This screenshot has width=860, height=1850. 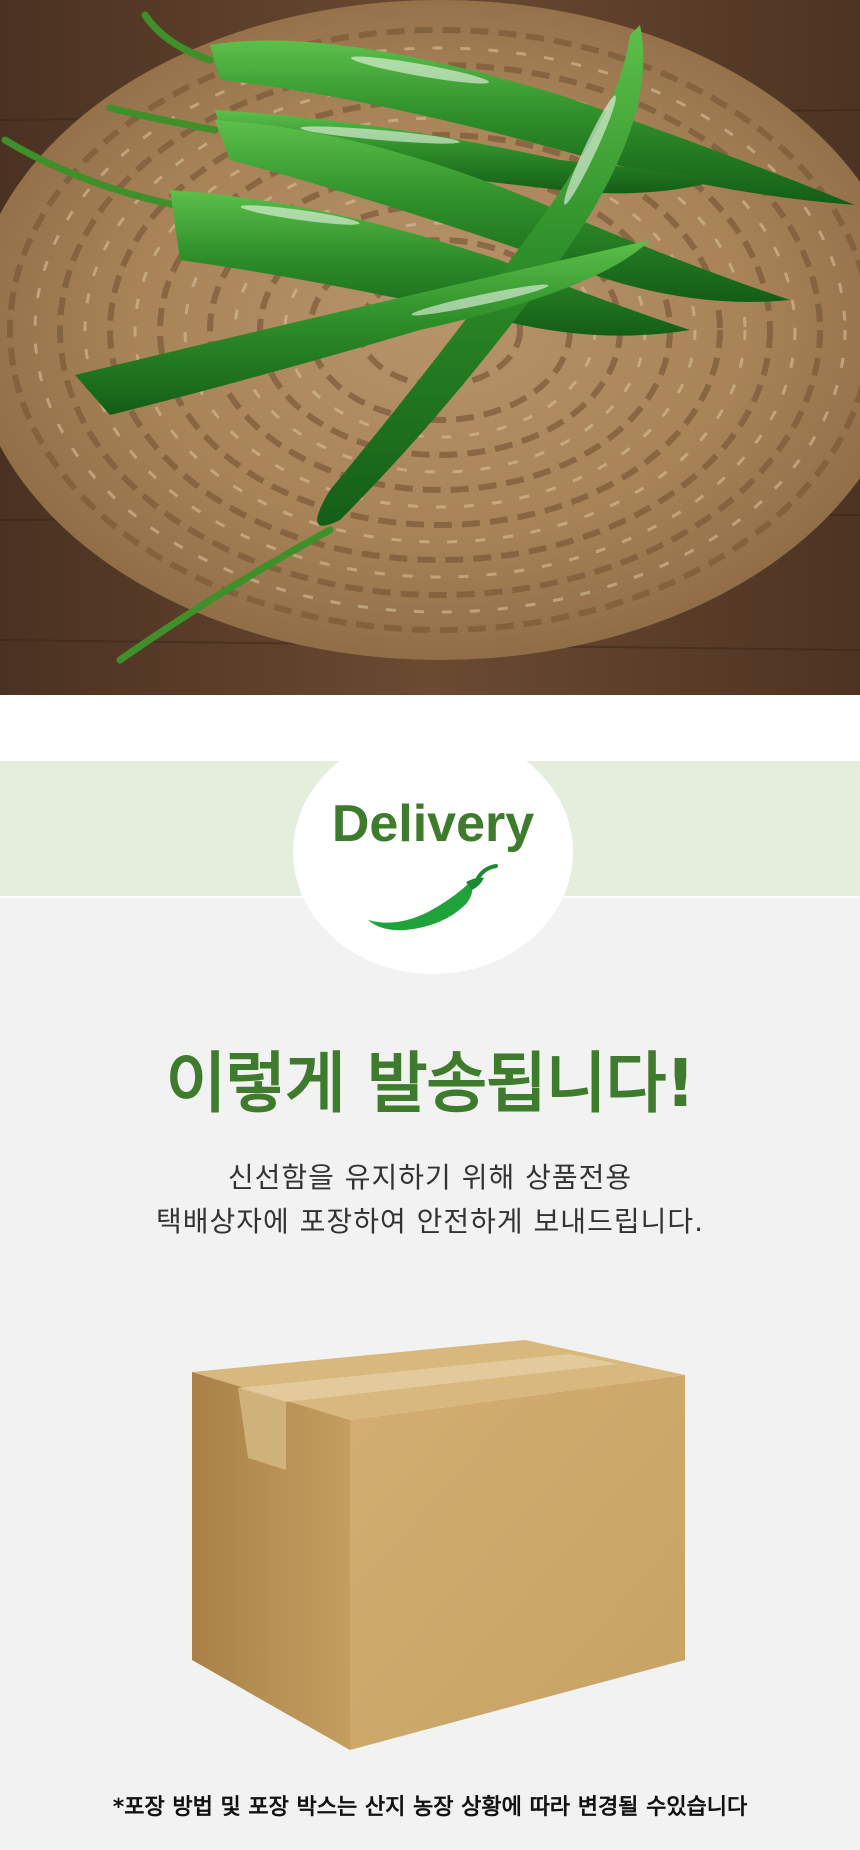 I want to click on delivery-badge-title: Delivery, so click(x=433, y=824).